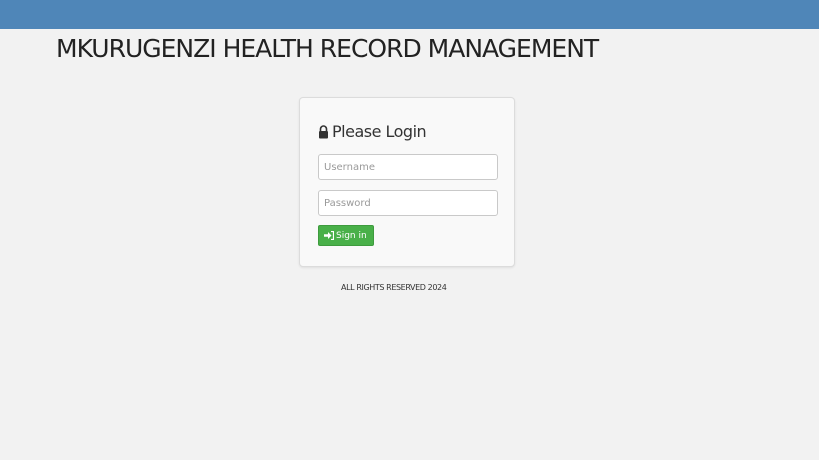  I want to click on footer-copyright: ALL RIGHTS RESERVED 2024, so click(394, 287).